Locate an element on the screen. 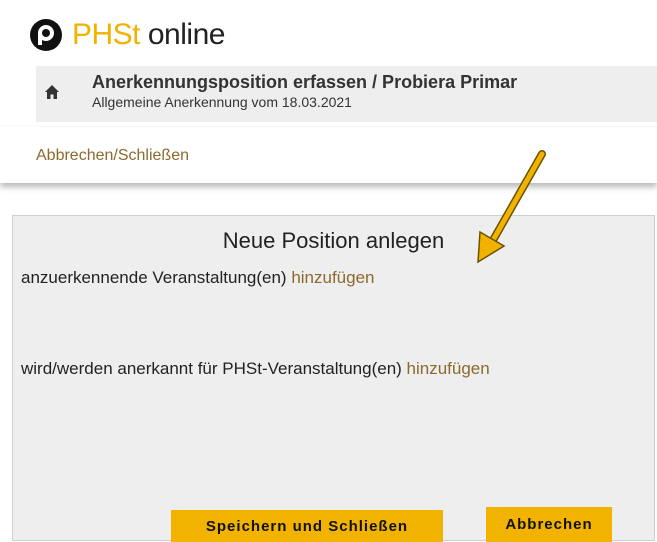 This screenshot has height=542, width=657. home-icon is located at coordinates (52, 92).